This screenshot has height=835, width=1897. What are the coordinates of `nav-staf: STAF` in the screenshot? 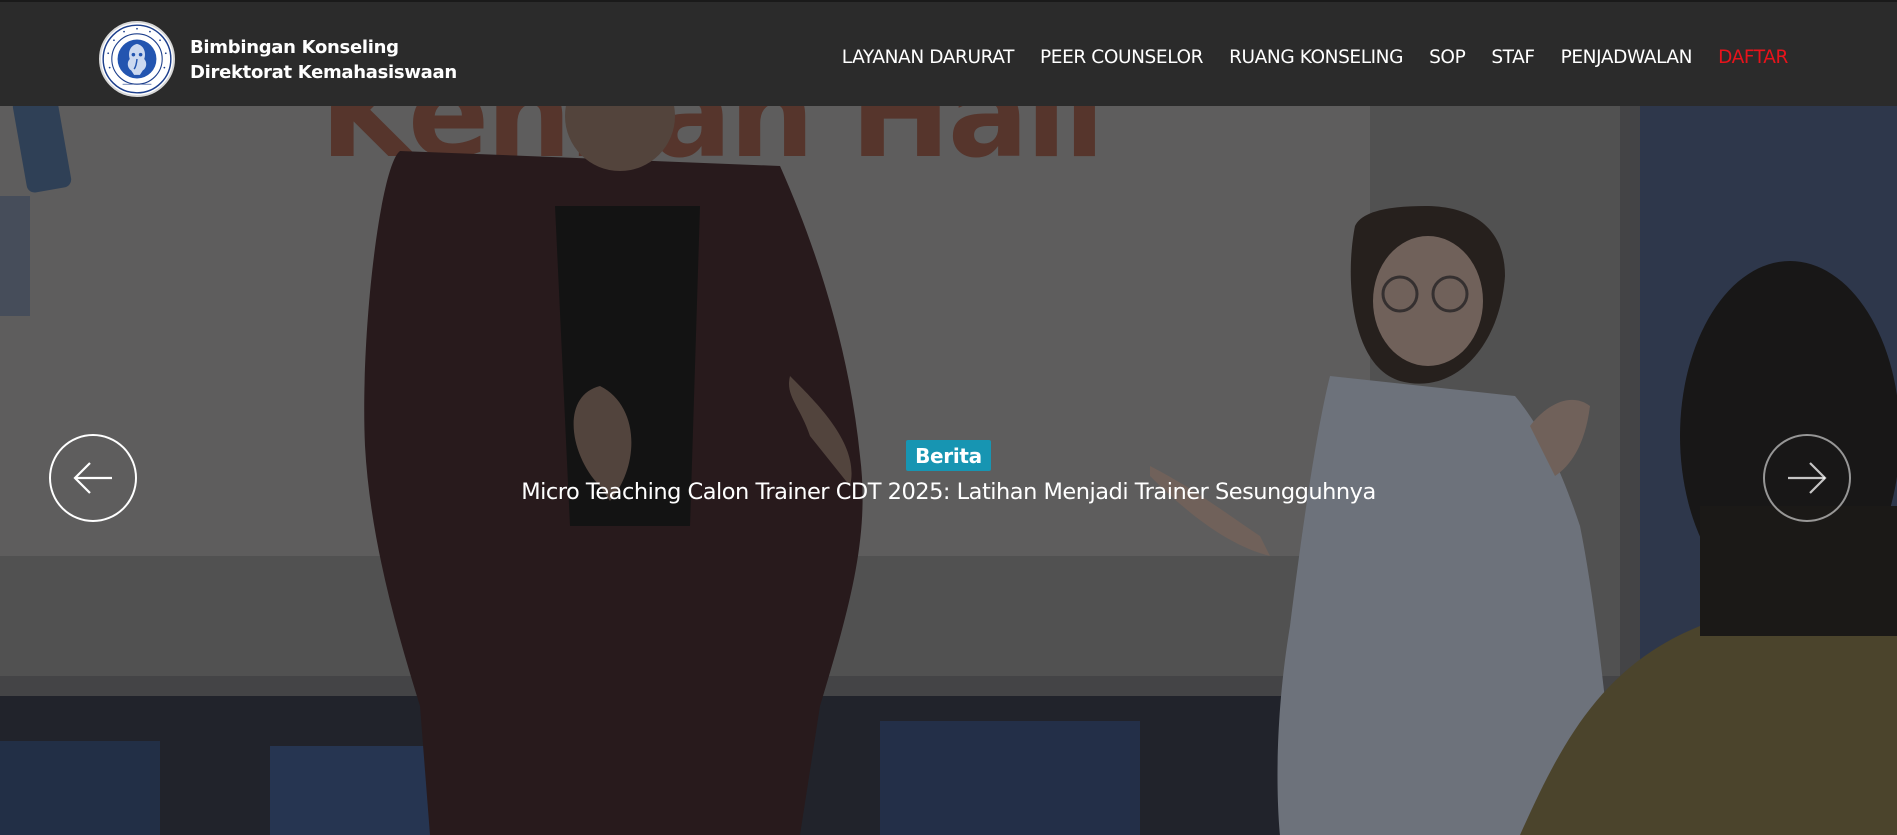 It's located at (1513, 57).